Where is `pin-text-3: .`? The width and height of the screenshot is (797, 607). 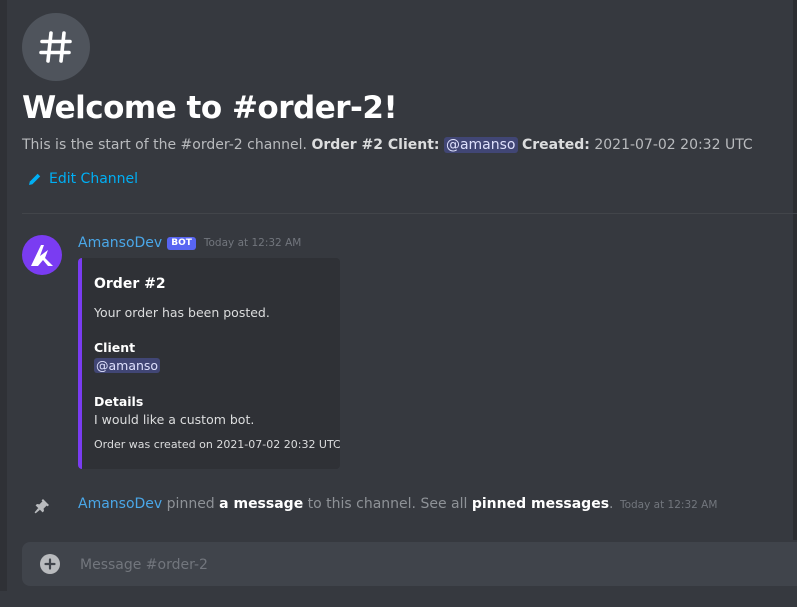 pin-text-3: . is located at coordinates (611, 504).